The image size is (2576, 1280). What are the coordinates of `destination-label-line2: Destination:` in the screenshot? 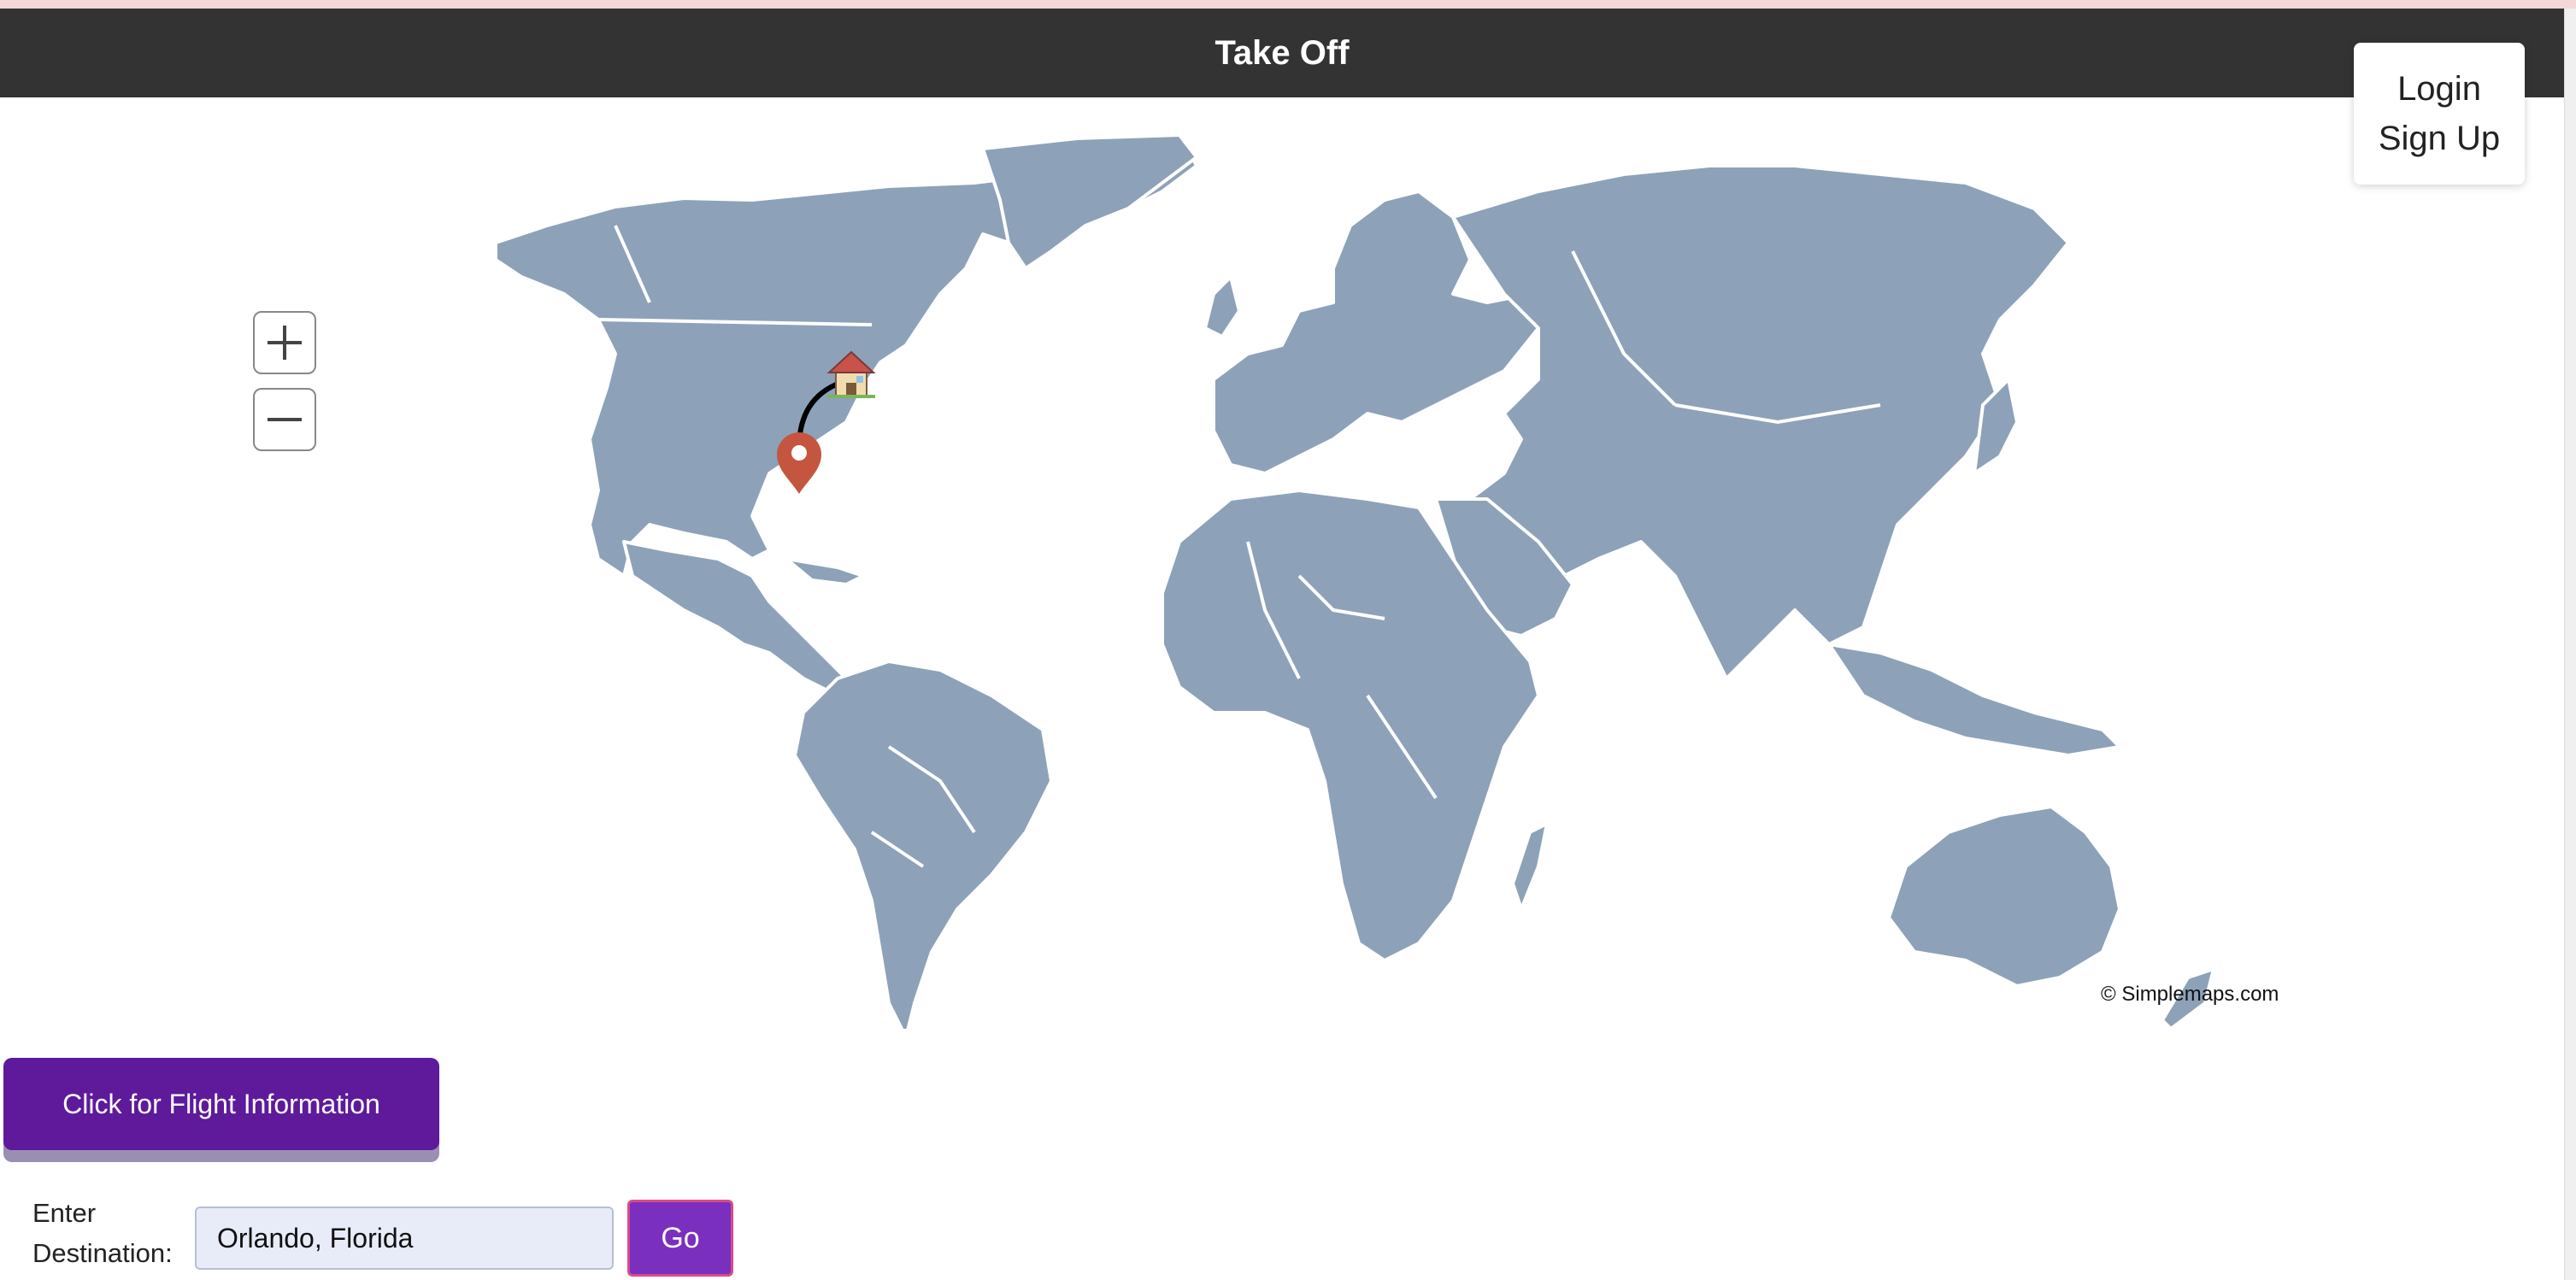 It's located at (102, 1253).